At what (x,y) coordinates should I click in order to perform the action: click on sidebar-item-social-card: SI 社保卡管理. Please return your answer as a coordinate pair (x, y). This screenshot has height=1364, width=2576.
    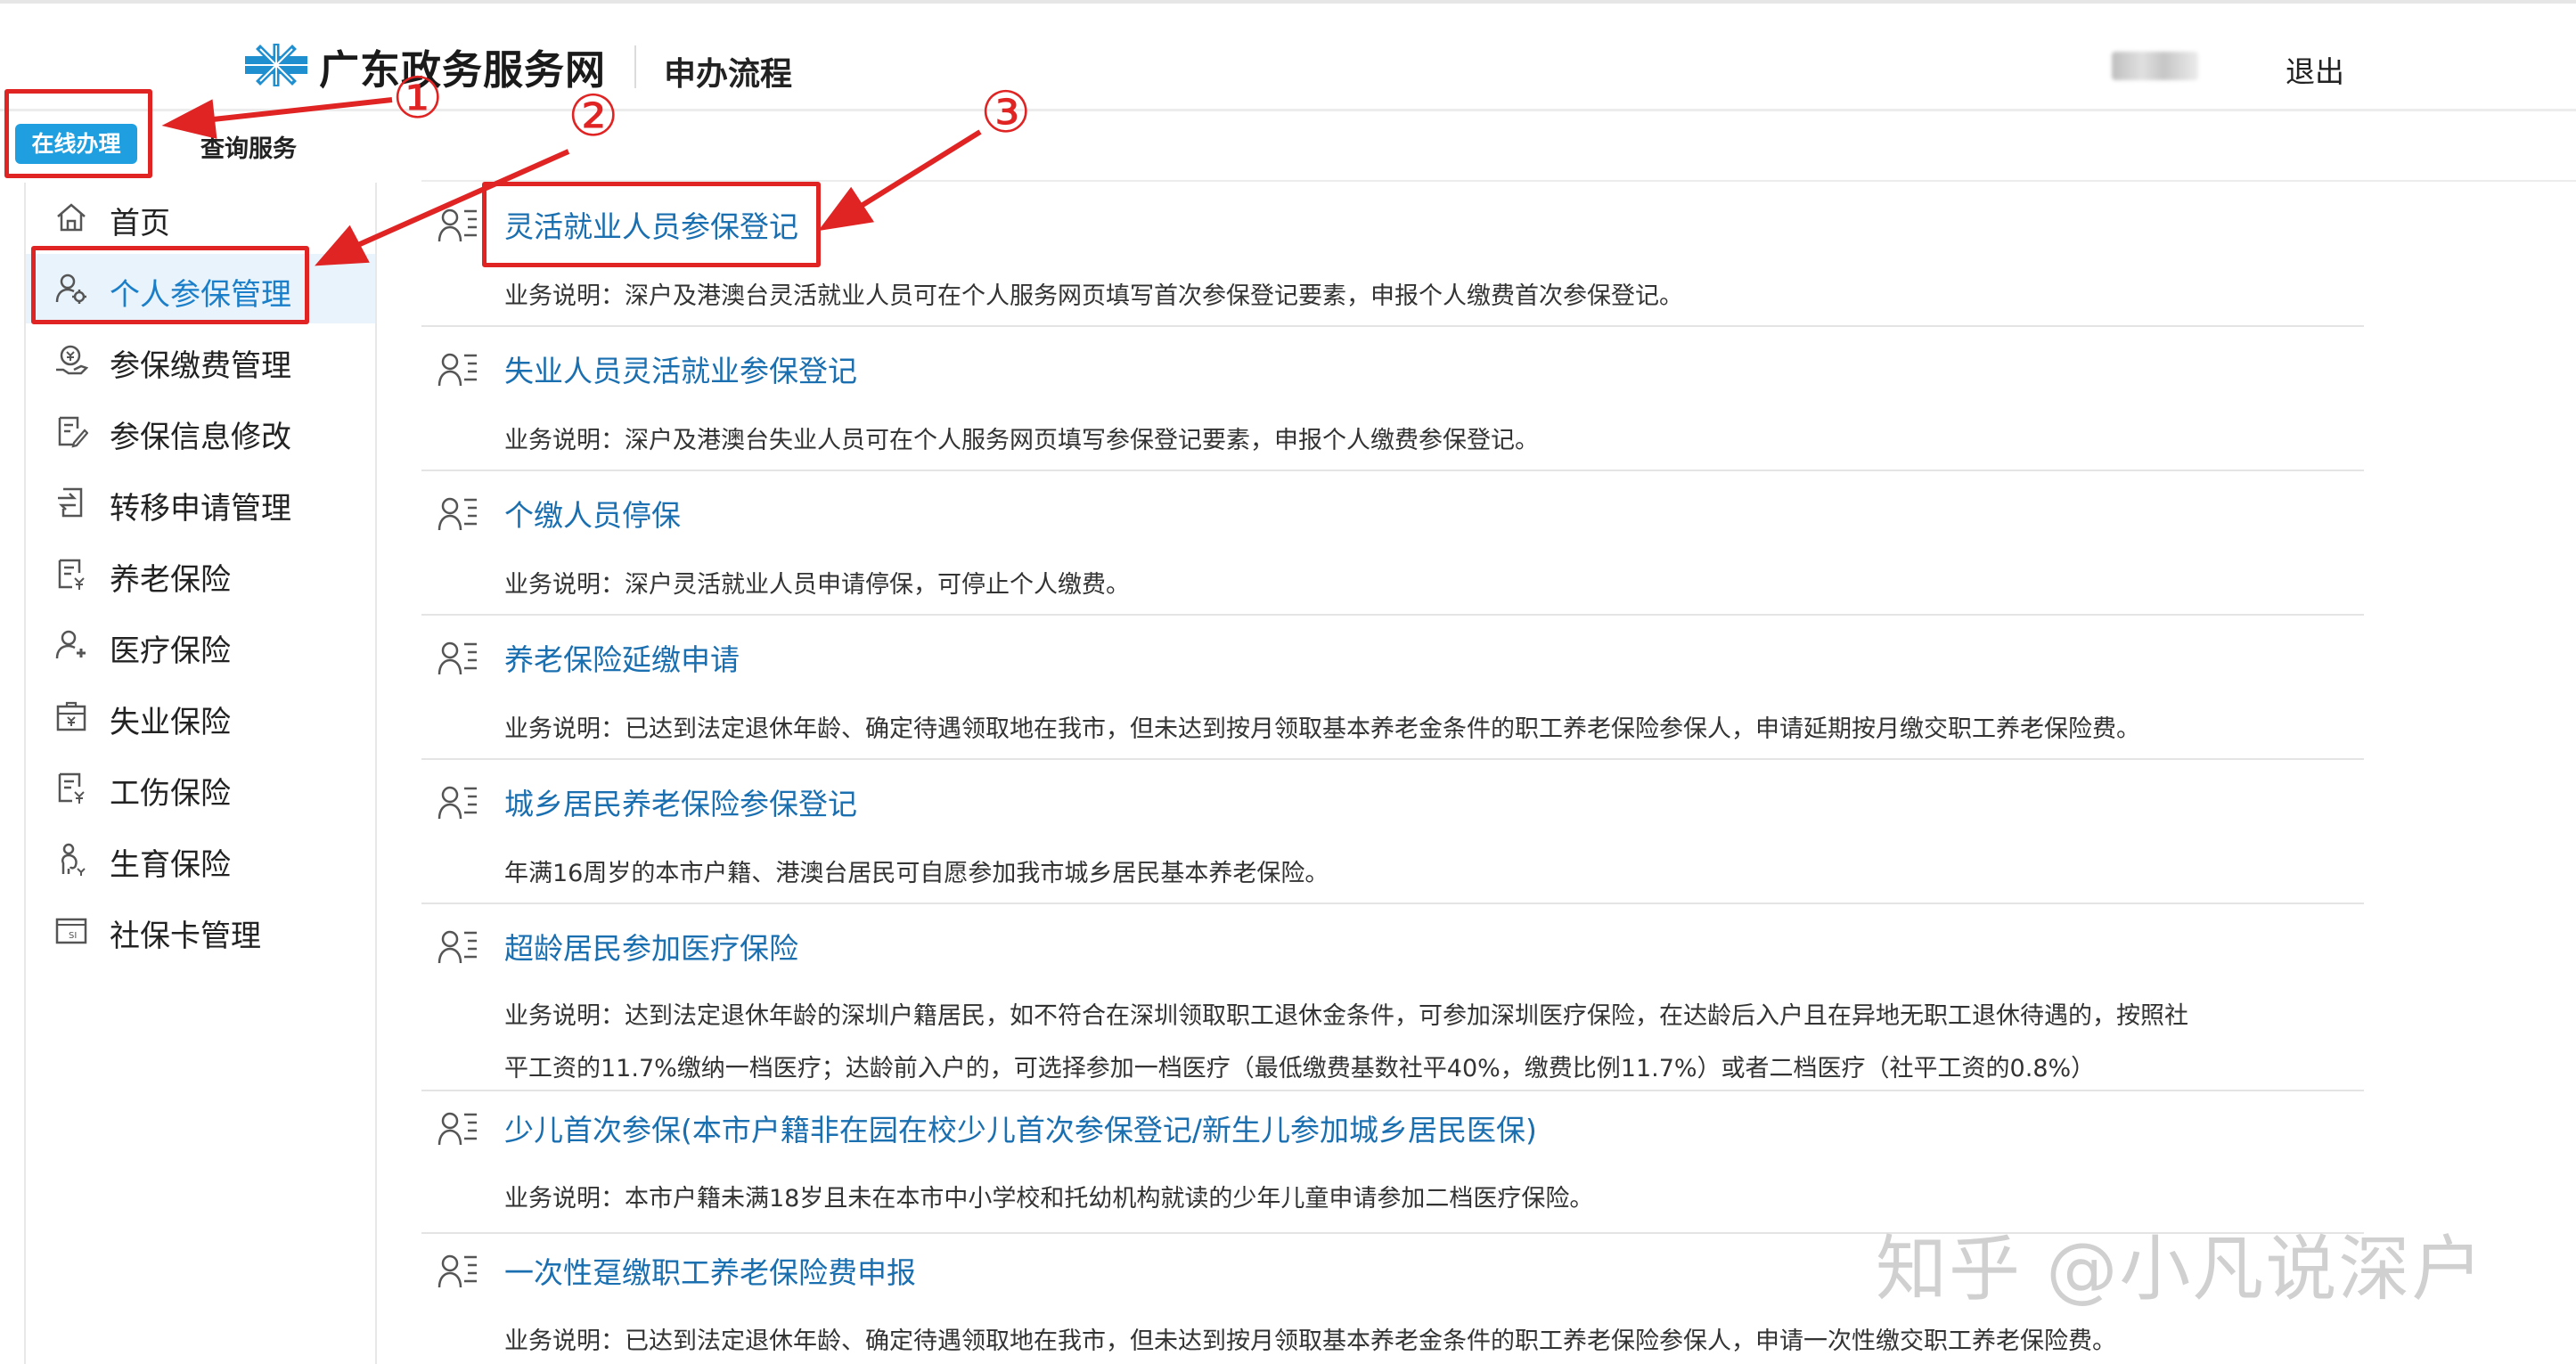
    Looking at the image, I should click on (200, 930).